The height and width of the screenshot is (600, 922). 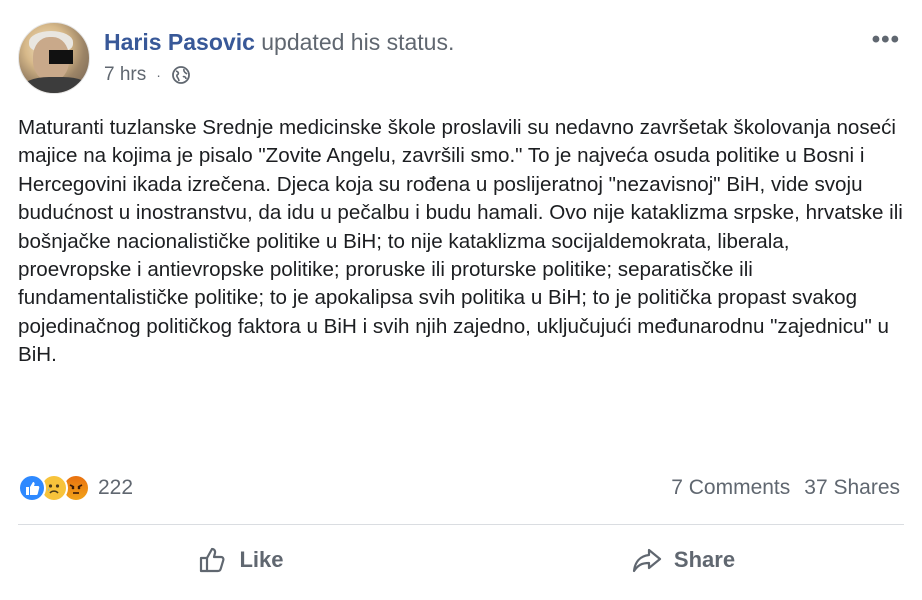 I want to click on share-button-label: Share, so click(x=704, y=559).